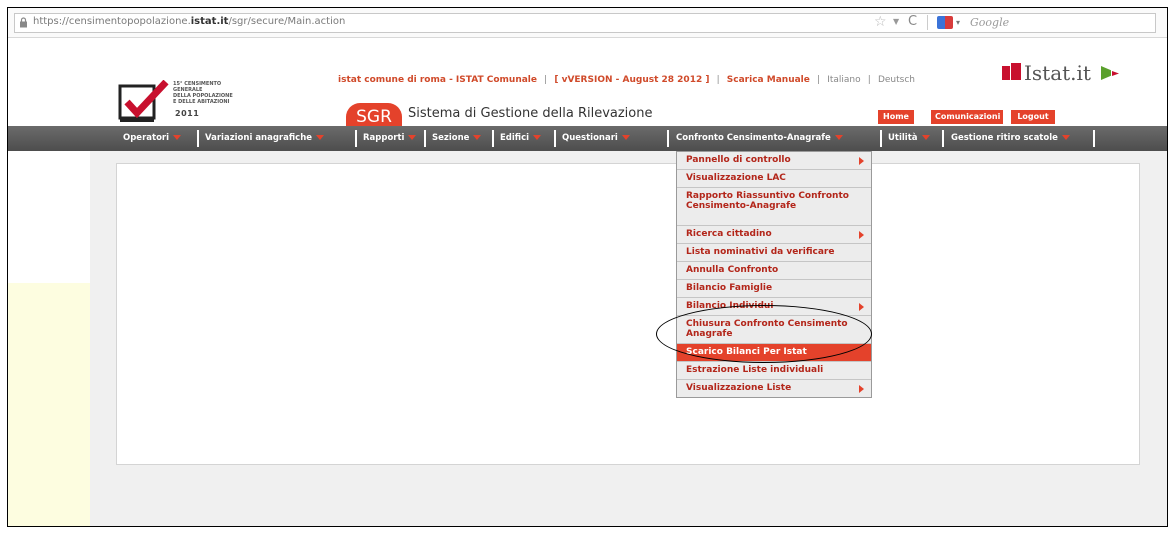 The height and width of the screenshot is (533, 1175). Describe the element at coordinates (912, 21) in the screenshot. I see `reload-icon: C` at that location.